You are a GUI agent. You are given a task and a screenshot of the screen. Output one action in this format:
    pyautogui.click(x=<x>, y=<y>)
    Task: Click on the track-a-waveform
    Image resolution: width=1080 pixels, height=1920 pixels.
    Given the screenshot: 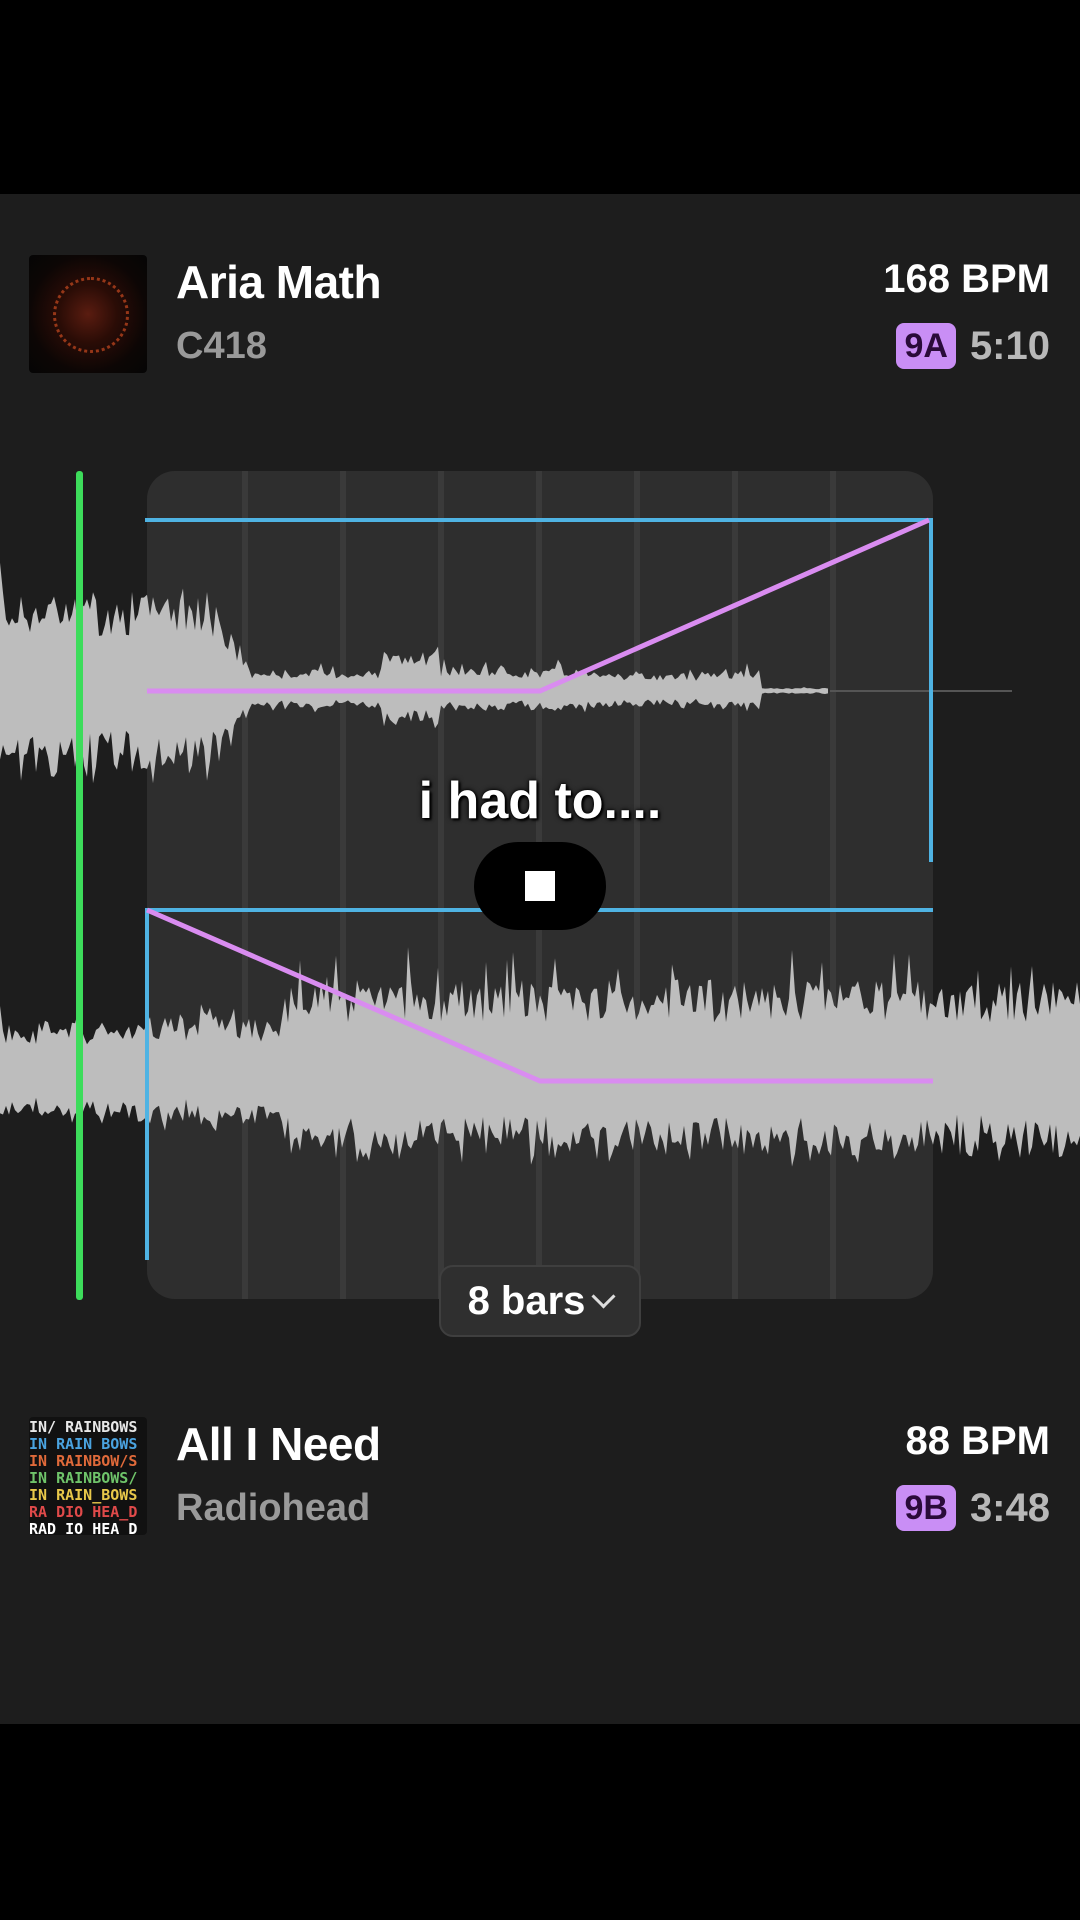 What is the action you would take?
    pyautogui.click(x=414, y=673)
    